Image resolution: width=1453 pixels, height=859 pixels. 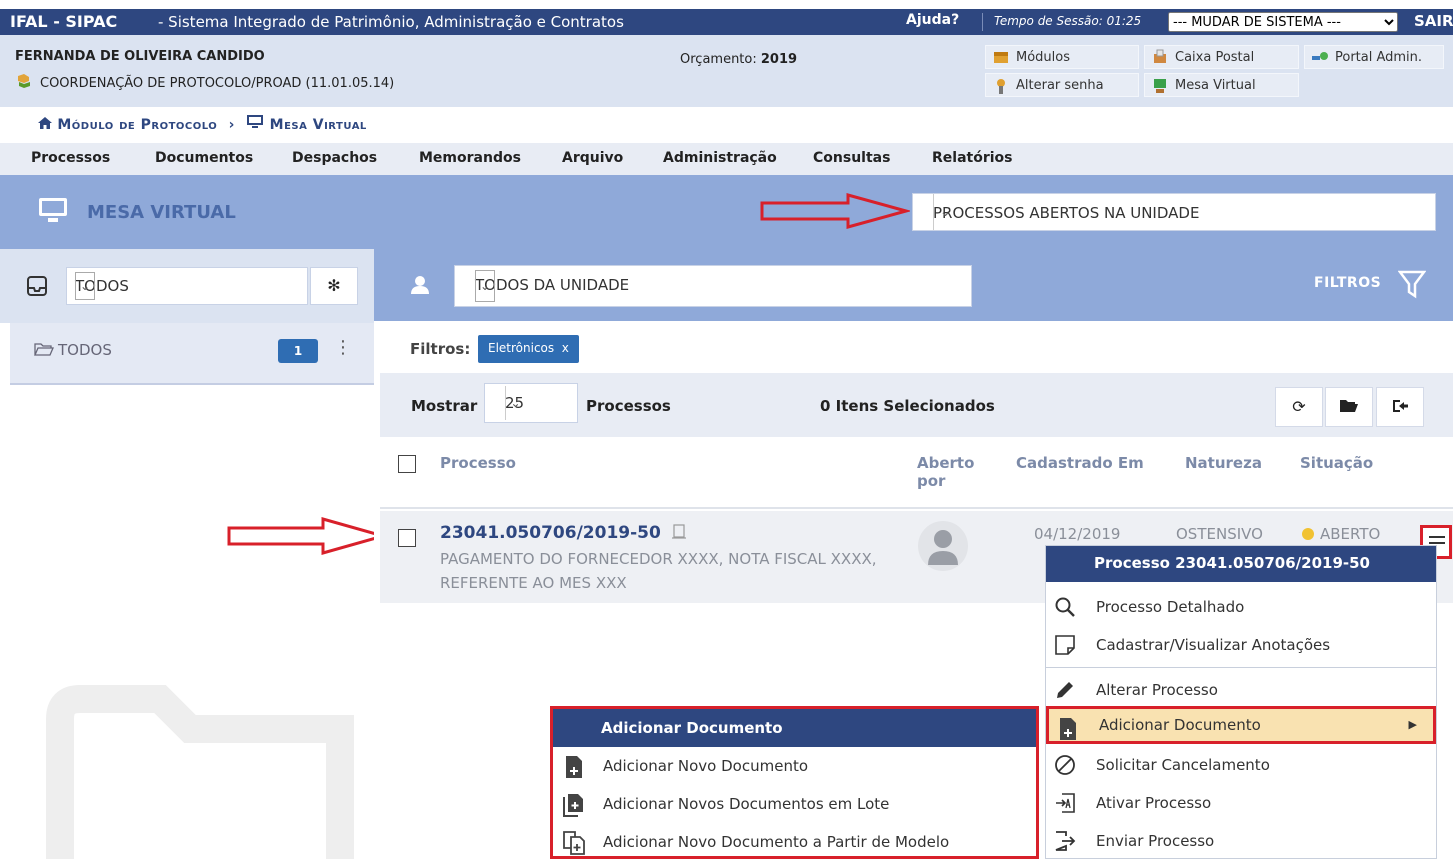 I want to click on view-select: PROCESSOS ABERTOS NA UNIDADE ⌄, so click(x=1174, y=212).